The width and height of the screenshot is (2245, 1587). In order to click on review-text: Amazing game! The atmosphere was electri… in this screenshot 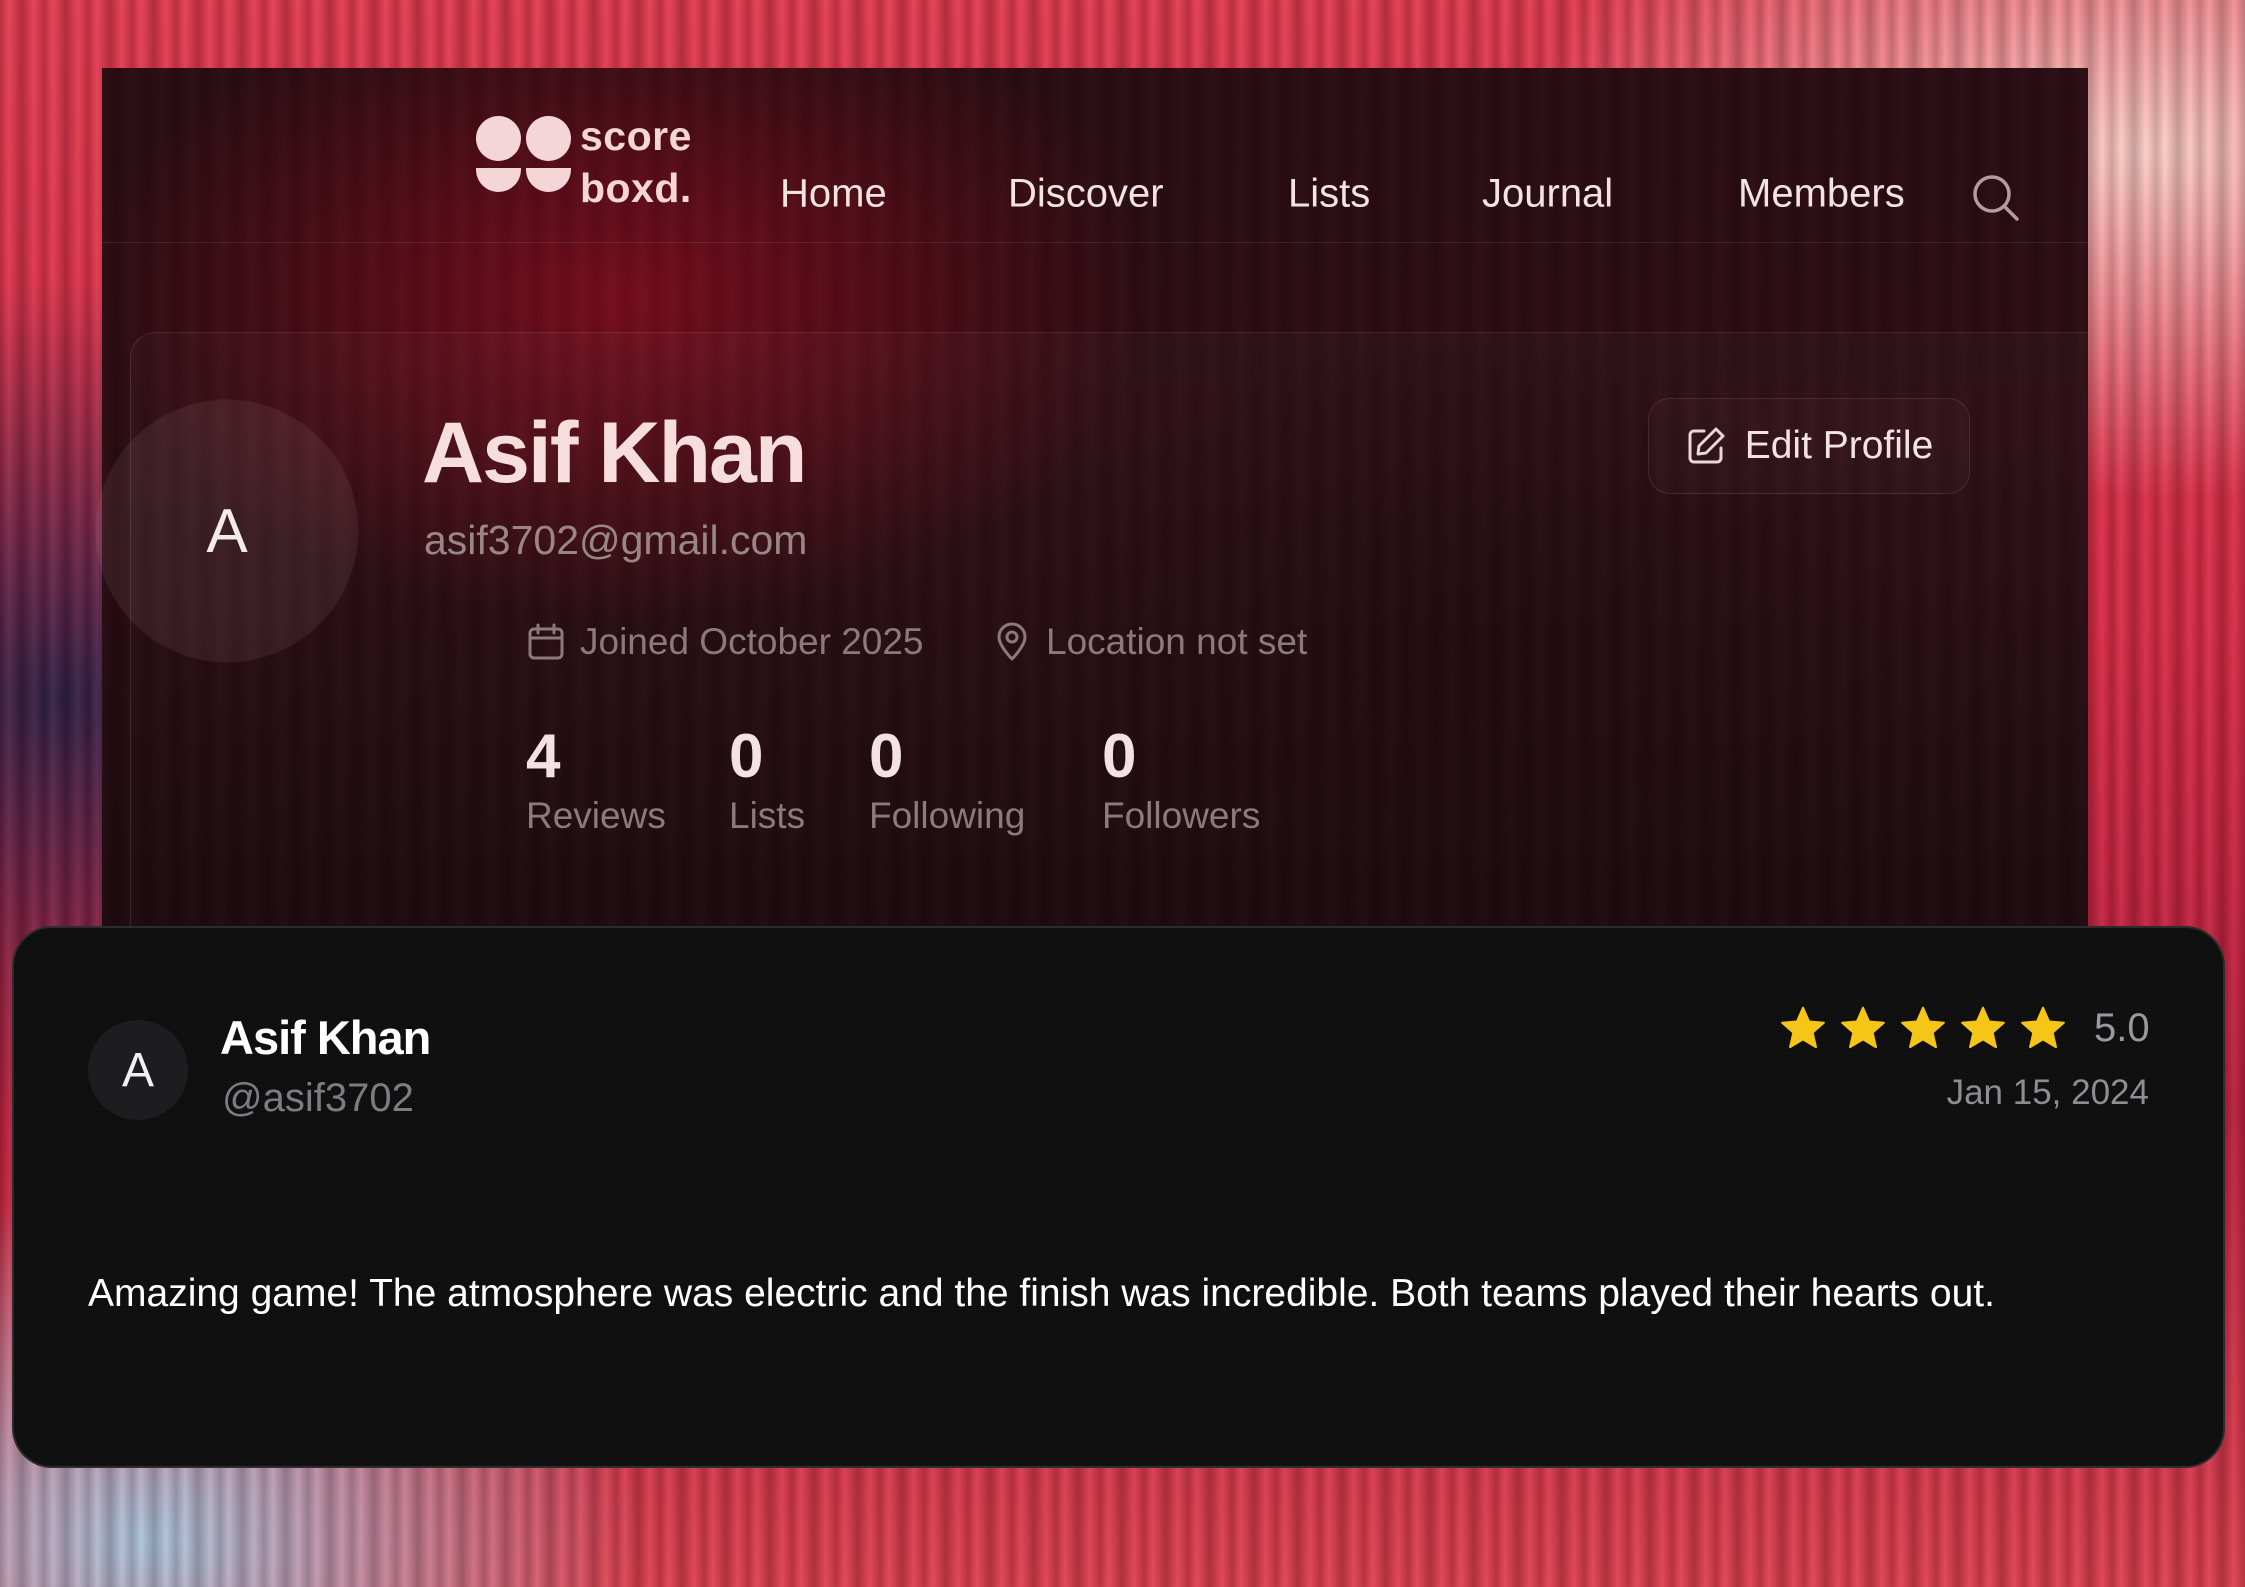, I will do `click(1041, 1293)`.